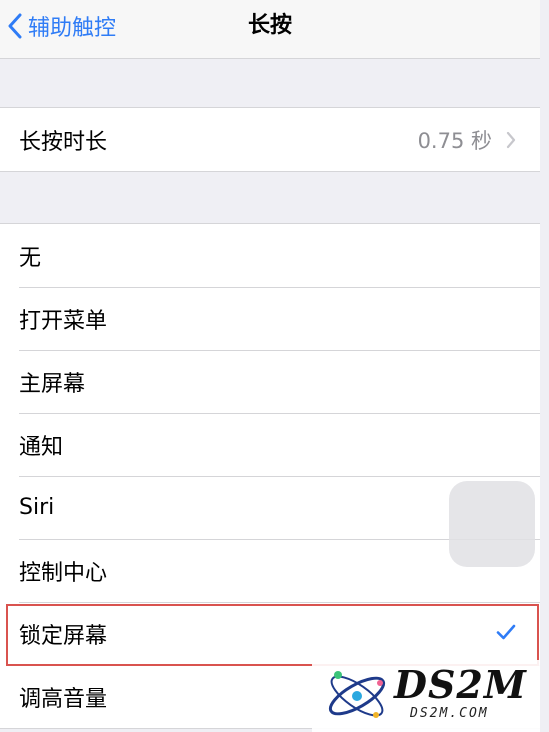 The image size is (549, 732). Describe the element at coordinates (454, 140) in the screenshot. I see `duration-value: 0.75 秒` at that location.